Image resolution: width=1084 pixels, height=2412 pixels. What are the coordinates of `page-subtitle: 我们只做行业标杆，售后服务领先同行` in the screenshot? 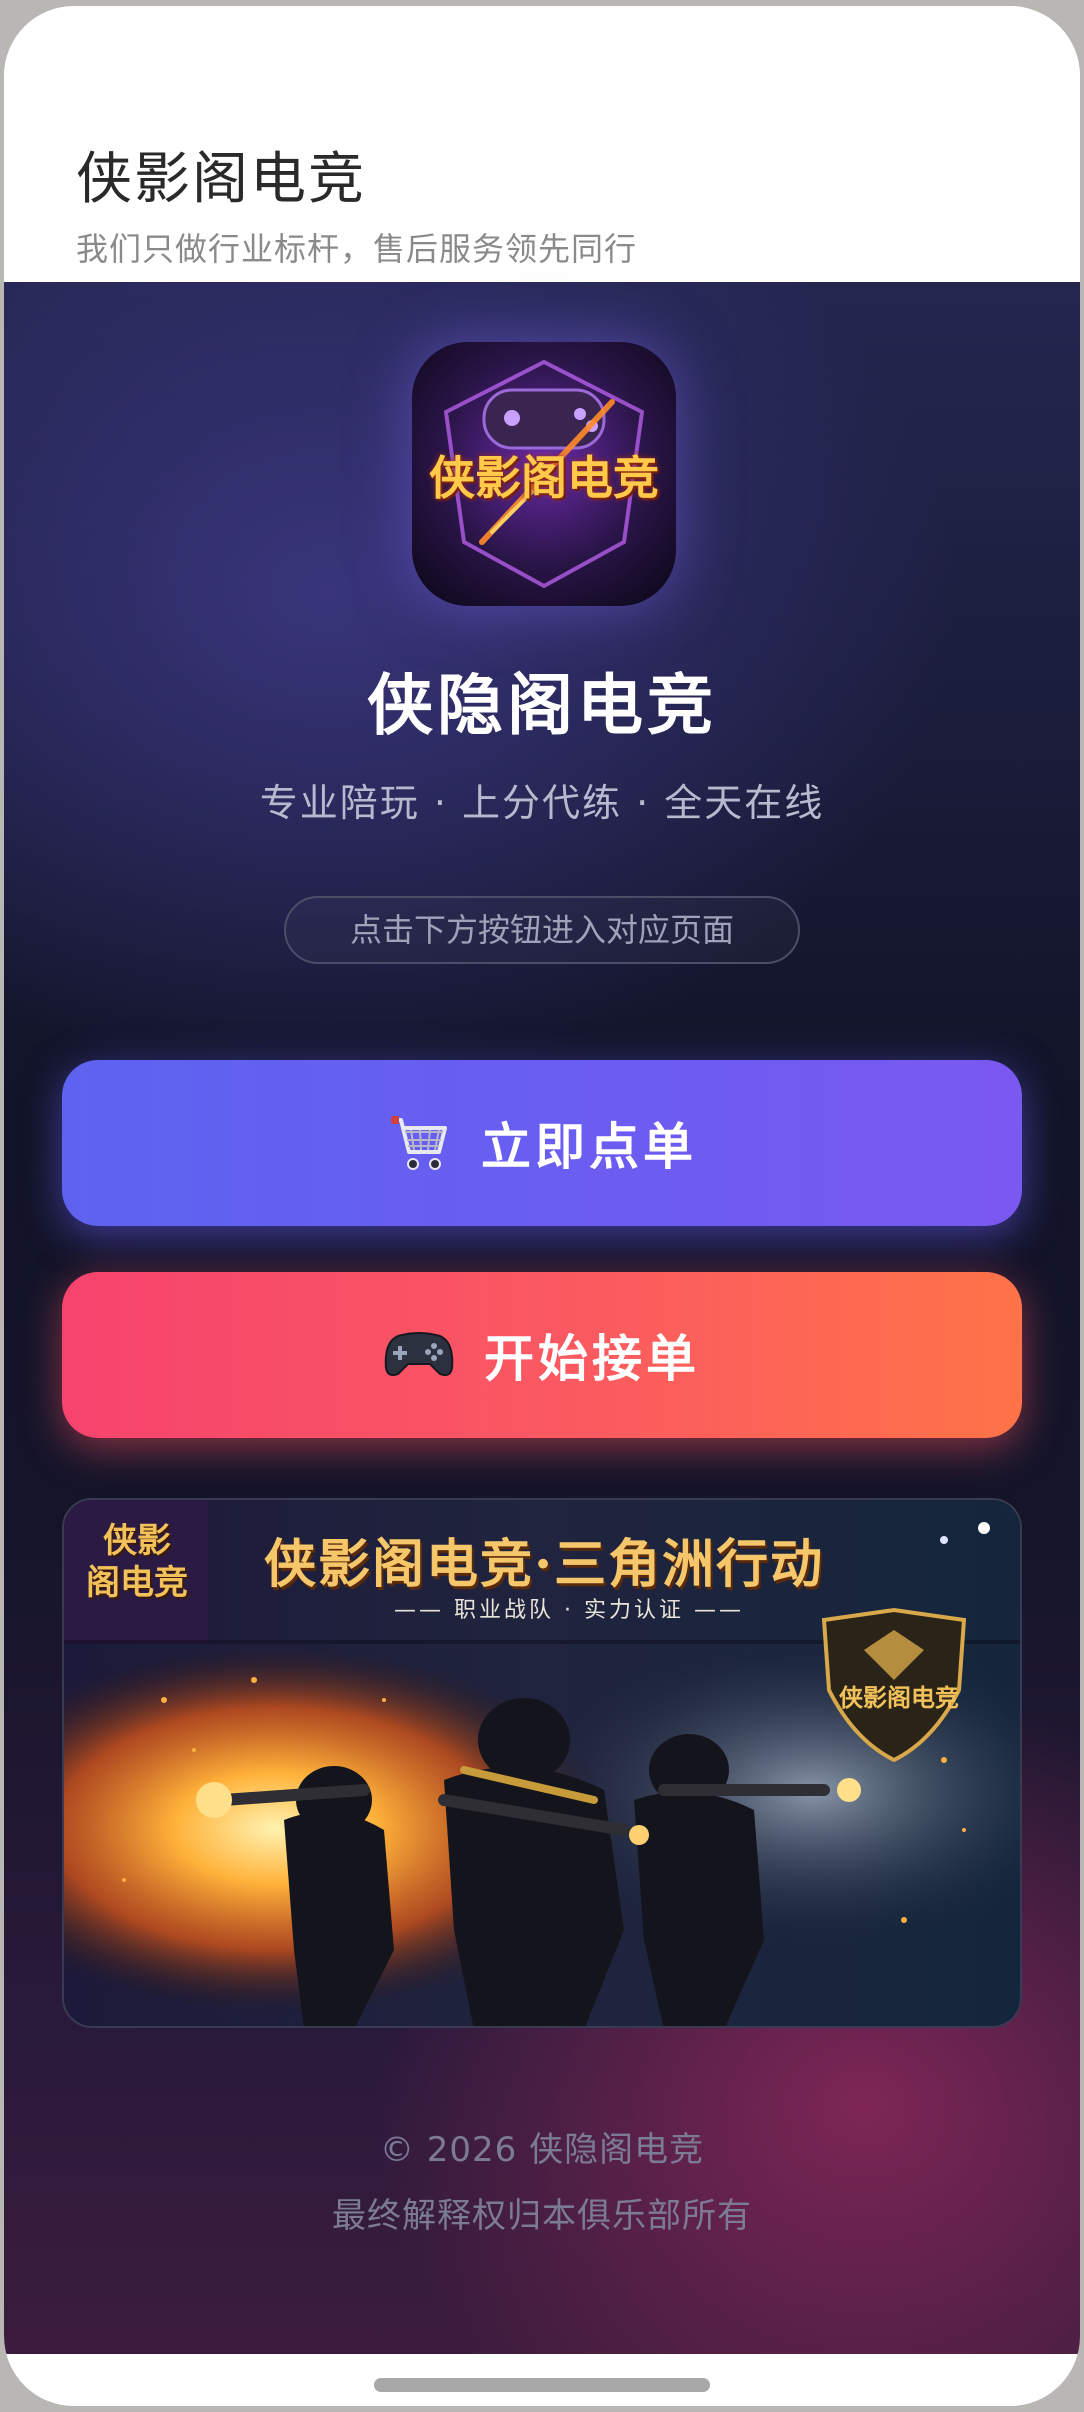 It's located at (357, 249).